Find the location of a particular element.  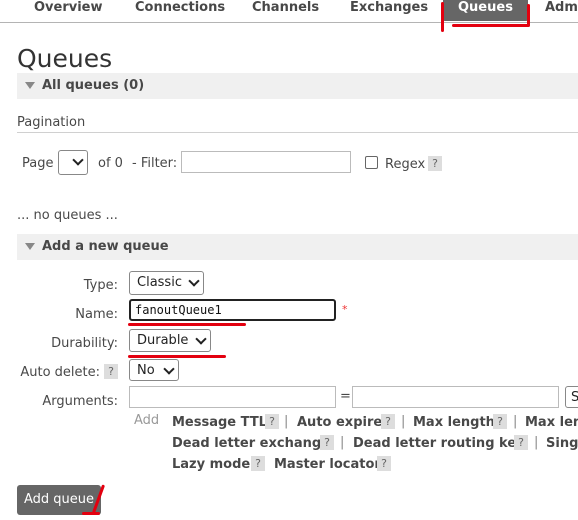

tab-admin: Admi is located at coordinates (561, 10).